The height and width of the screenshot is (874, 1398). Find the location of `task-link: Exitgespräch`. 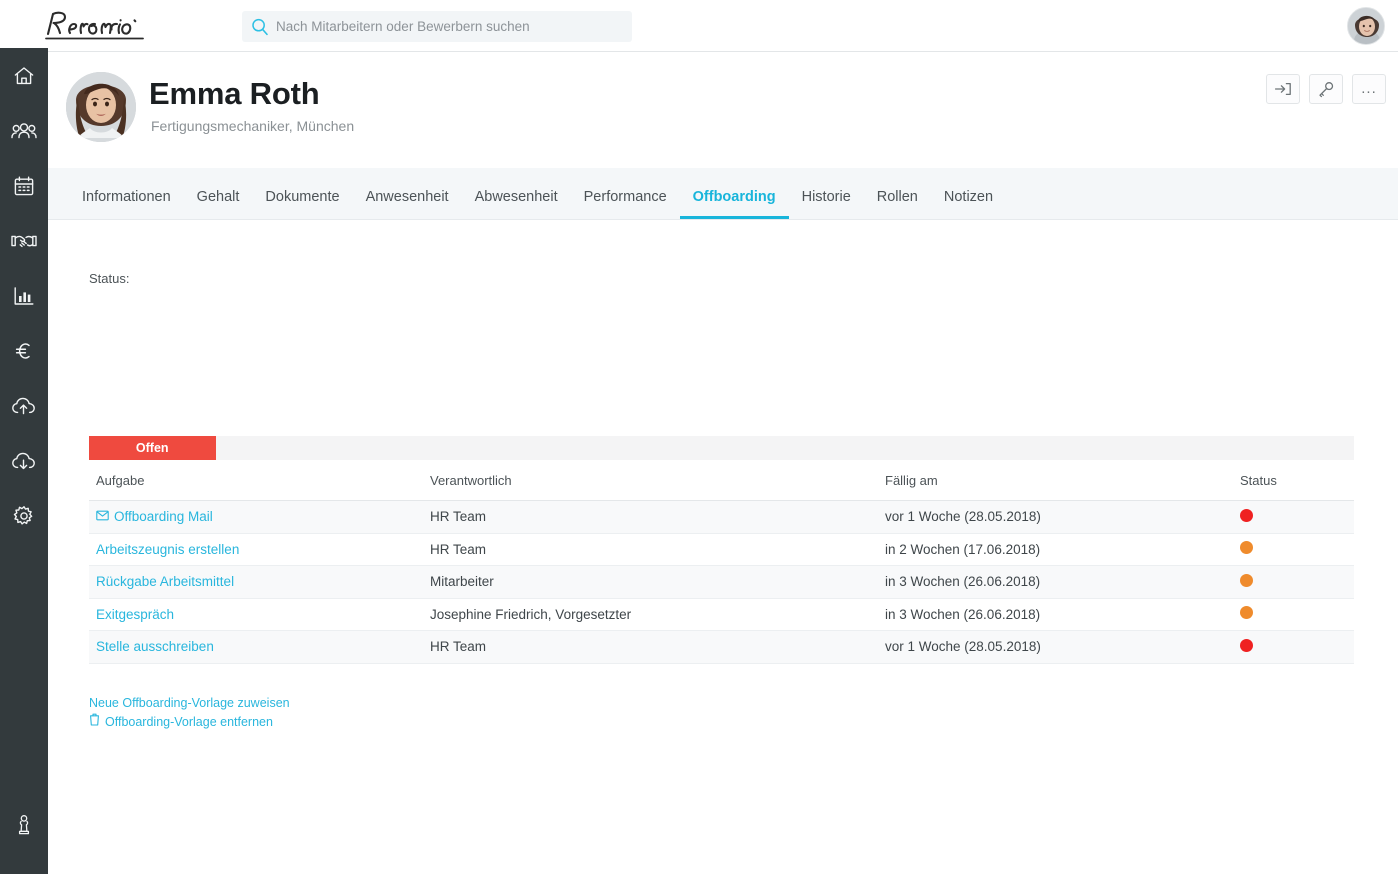

task-link: Exitgespräch is located at coordinates (135, 614).